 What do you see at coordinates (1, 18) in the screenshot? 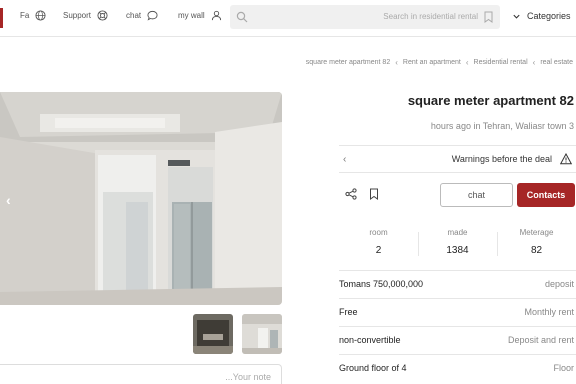
I see `brand-logo-edge` at bounding box center [1, 18].